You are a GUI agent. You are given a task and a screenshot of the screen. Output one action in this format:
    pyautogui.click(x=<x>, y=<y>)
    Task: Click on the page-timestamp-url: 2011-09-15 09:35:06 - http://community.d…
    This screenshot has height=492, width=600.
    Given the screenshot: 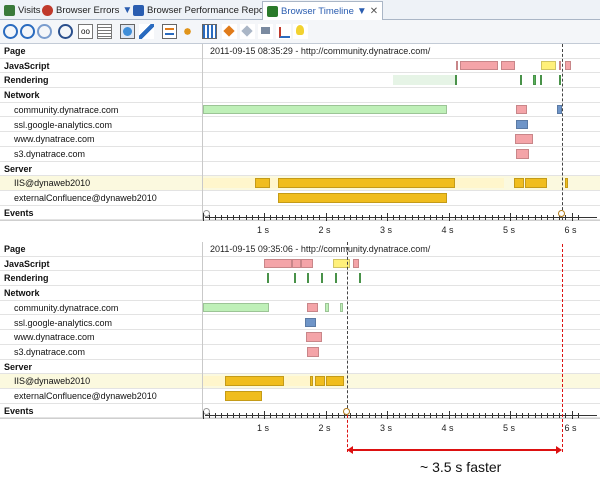 What is the action you would take?
    pyautogui.click(x=320, y=249)
    